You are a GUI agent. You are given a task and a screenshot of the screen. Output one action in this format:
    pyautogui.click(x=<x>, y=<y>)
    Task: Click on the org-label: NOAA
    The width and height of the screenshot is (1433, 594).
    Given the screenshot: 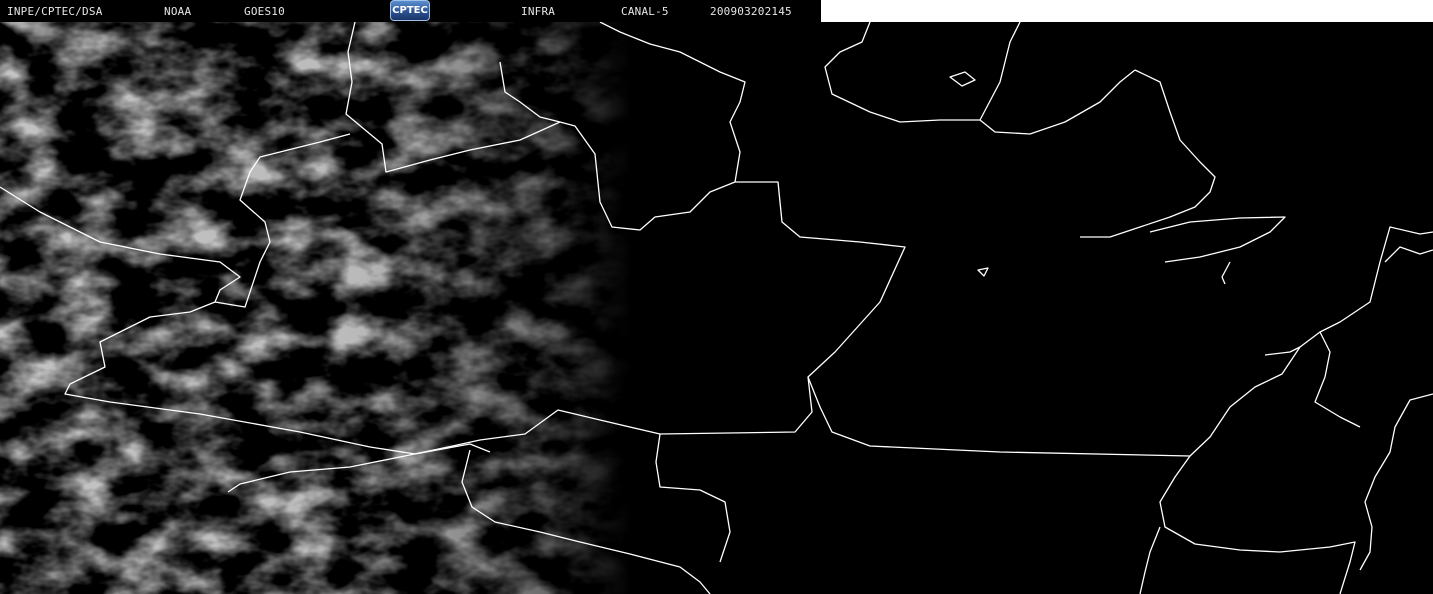 What is the action you would take?
    pyautogui.click(x=178, y=11)
    